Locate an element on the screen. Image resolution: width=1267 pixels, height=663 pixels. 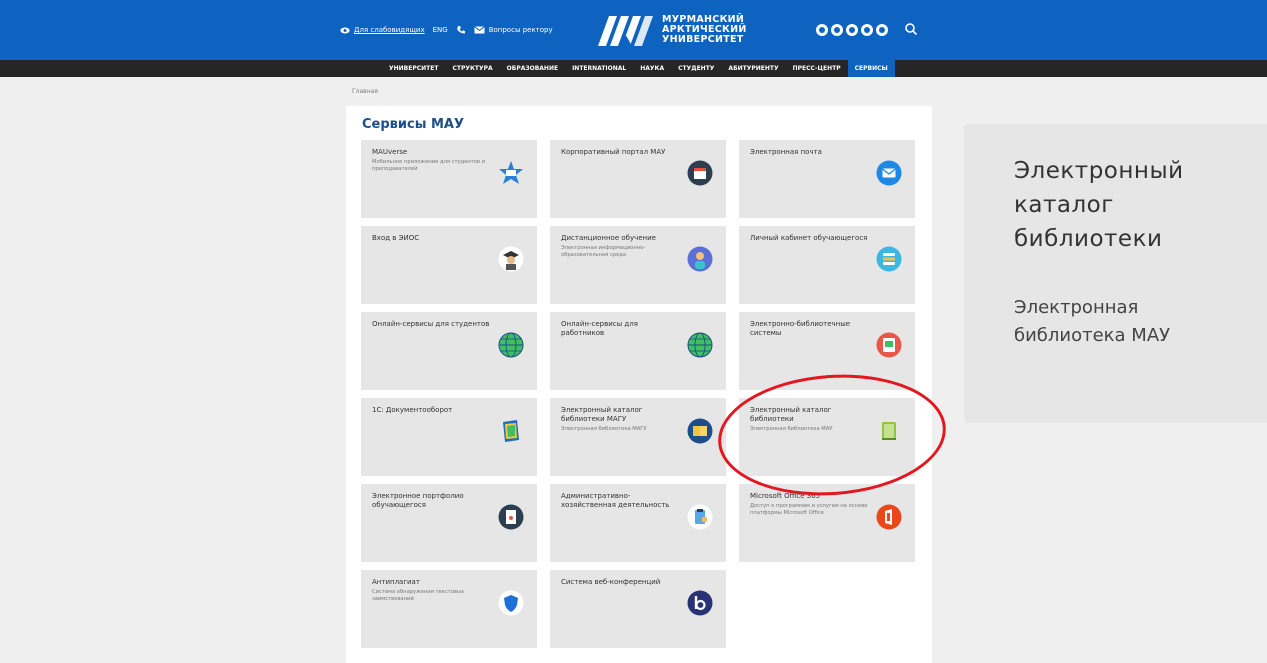
clipboard-icon is located at coordinates (700, 517).